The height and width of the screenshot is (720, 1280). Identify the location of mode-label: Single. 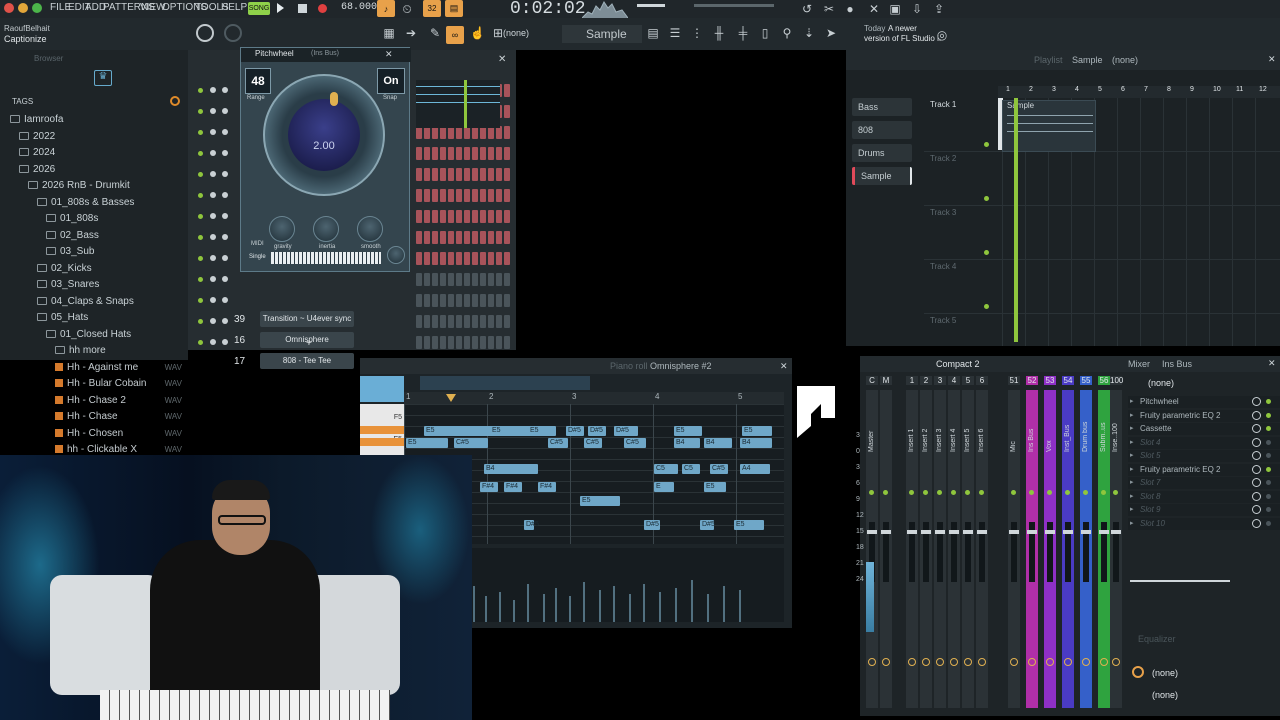
(257, 257).